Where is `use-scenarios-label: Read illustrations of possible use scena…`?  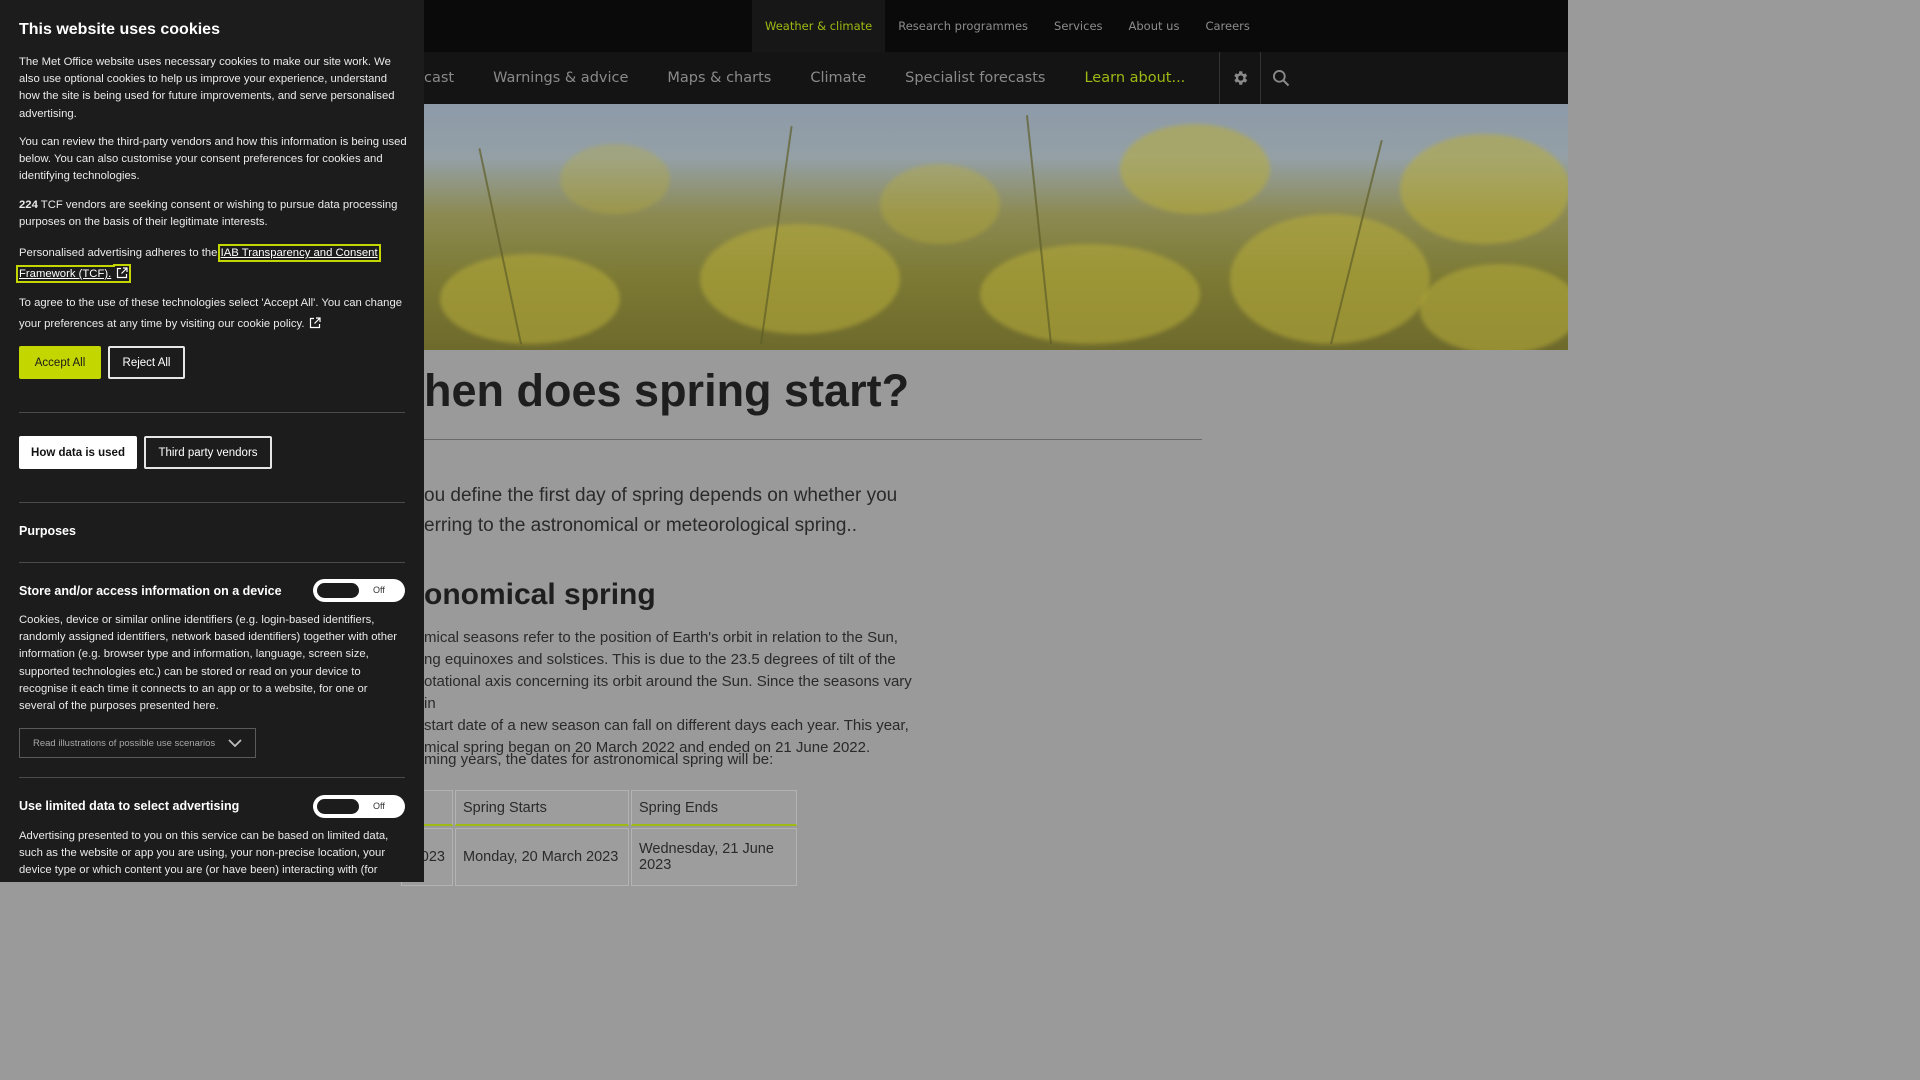
use-scenarios-label: Read illustrations of possible use scena… is located at coordinates (124, 743).